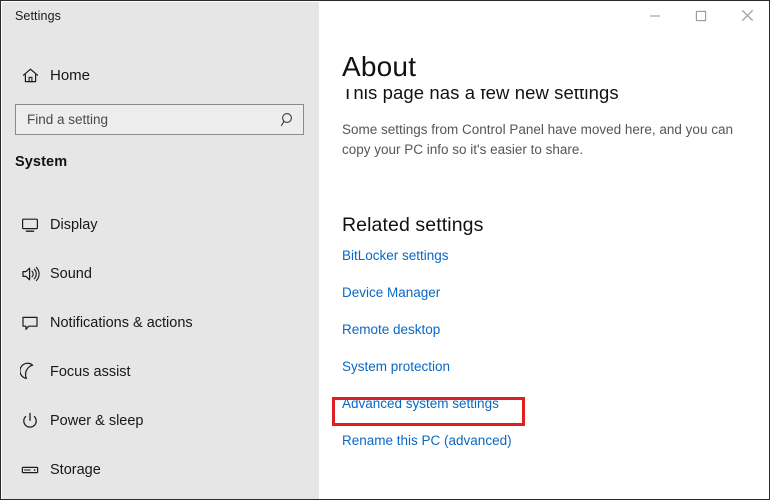 This screenshot has width=770, height=500. What do you see at coordinates (547, 257) in the screenshot?
I see `link-row: BitLocker settings` at bounding box center [547, 257].